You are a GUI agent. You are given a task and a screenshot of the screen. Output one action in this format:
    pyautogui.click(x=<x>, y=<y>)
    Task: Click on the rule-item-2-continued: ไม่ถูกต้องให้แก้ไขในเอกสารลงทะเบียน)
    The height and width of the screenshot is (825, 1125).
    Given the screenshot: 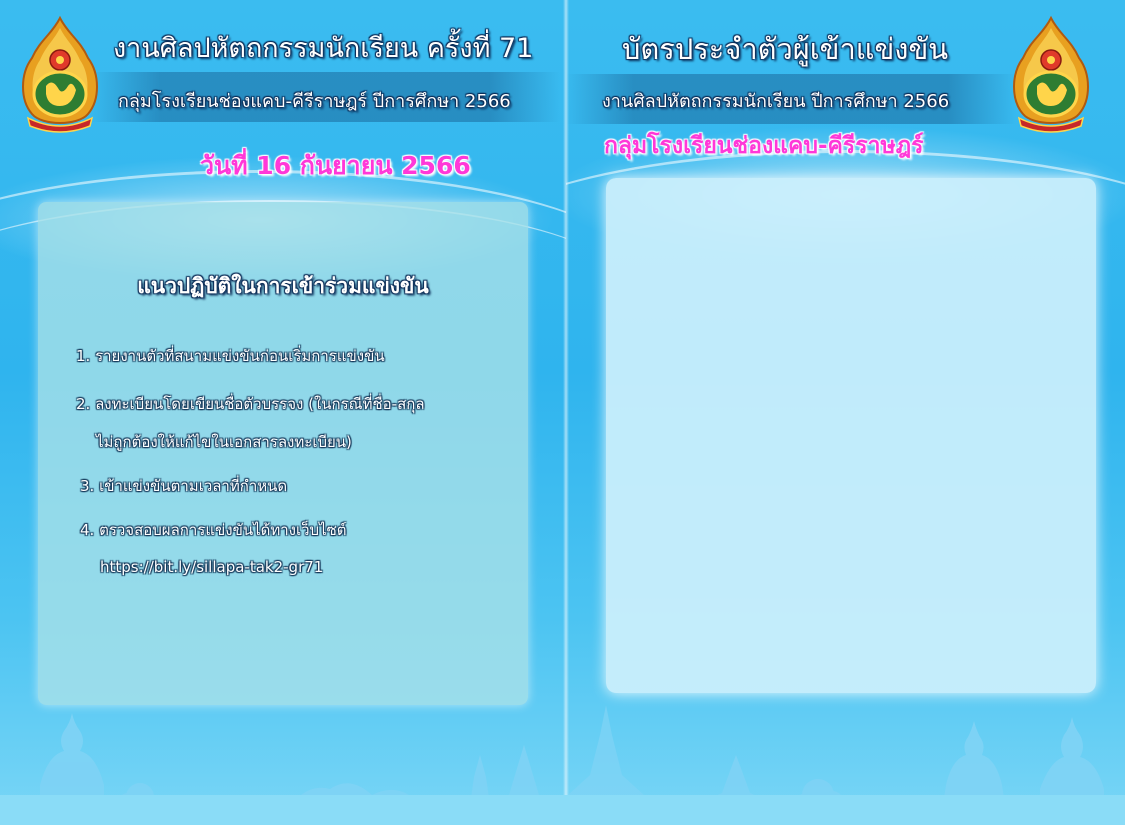 What is the action you would take?
    pyautogui.click(x=224, y=442)
    